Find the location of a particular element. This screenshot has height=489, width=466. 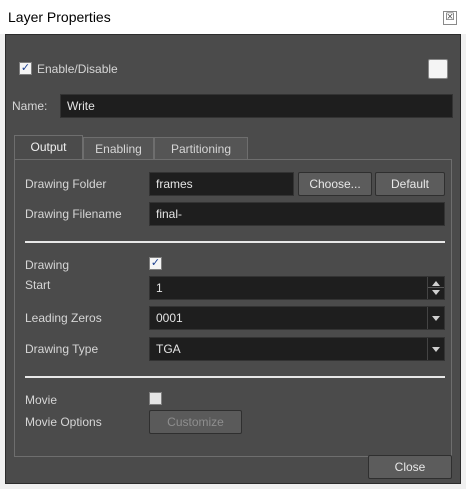

tab-partitioning: Partitioning is located at coordinates (201, 148).